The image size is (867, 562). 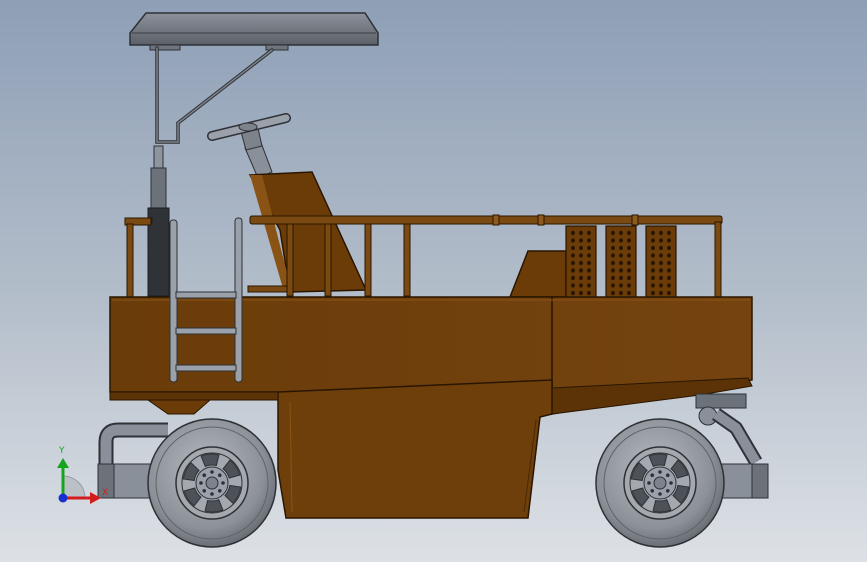 I want to click on y-axis-label: Y, so click(x=61, y=451).